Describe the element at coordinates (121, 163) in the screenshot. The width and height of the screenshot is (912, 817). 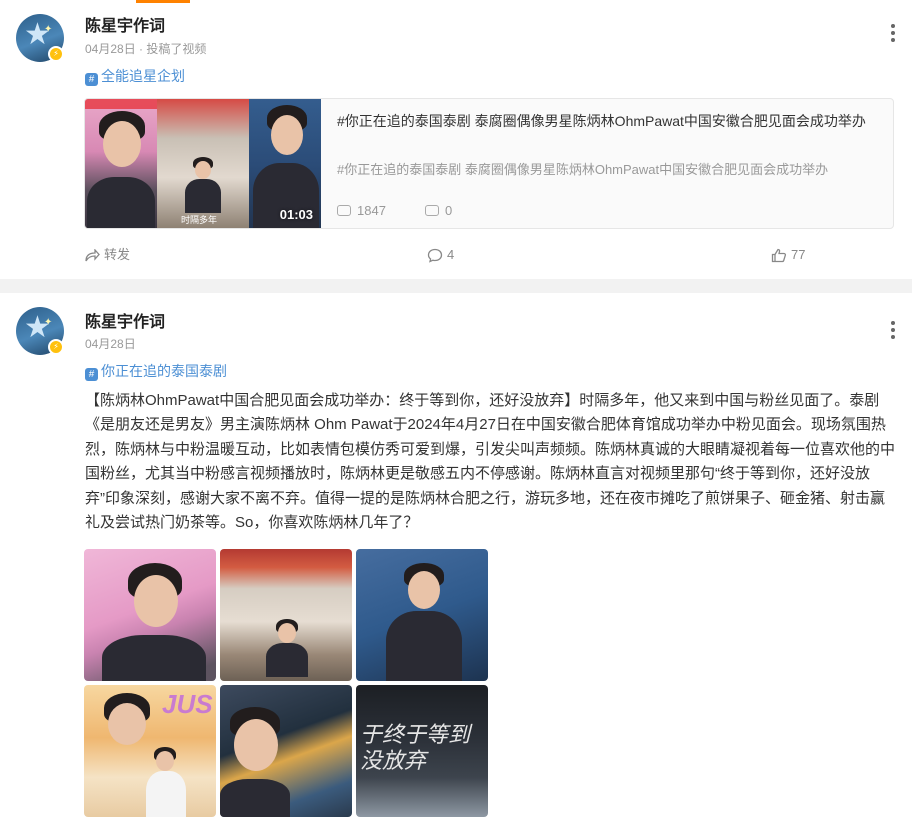
I see `thumbnail-frame-left` at that location.